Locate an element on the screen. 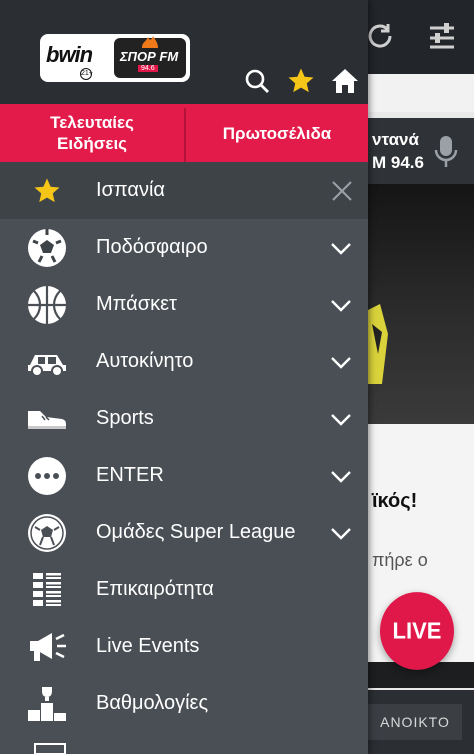 The image size is (474, 754). menu-item-label: Επικαιρότητα is located at coordinates (155, 589).